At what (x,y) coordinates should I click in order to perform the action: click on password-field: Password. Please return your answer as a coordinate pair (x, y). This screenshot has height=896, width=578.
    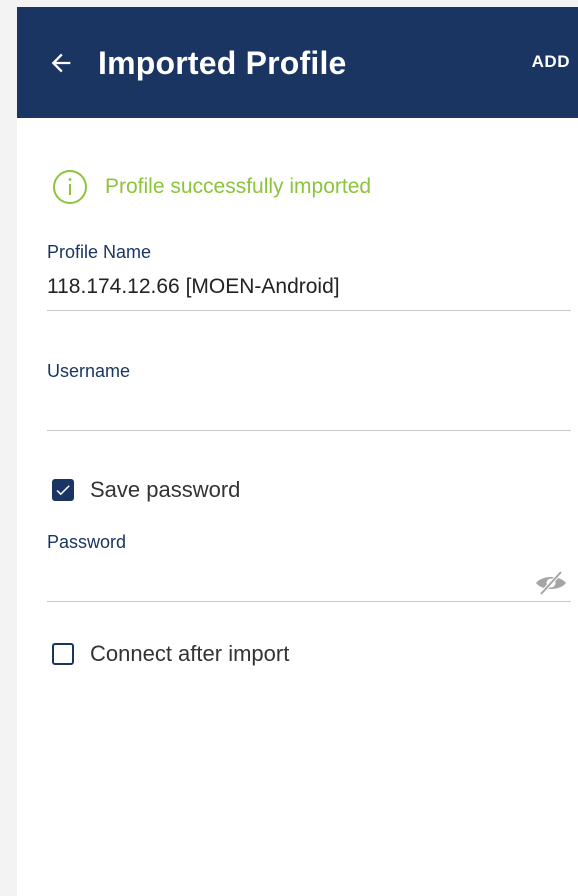
    Looking at the image, I should click on (309, 566).